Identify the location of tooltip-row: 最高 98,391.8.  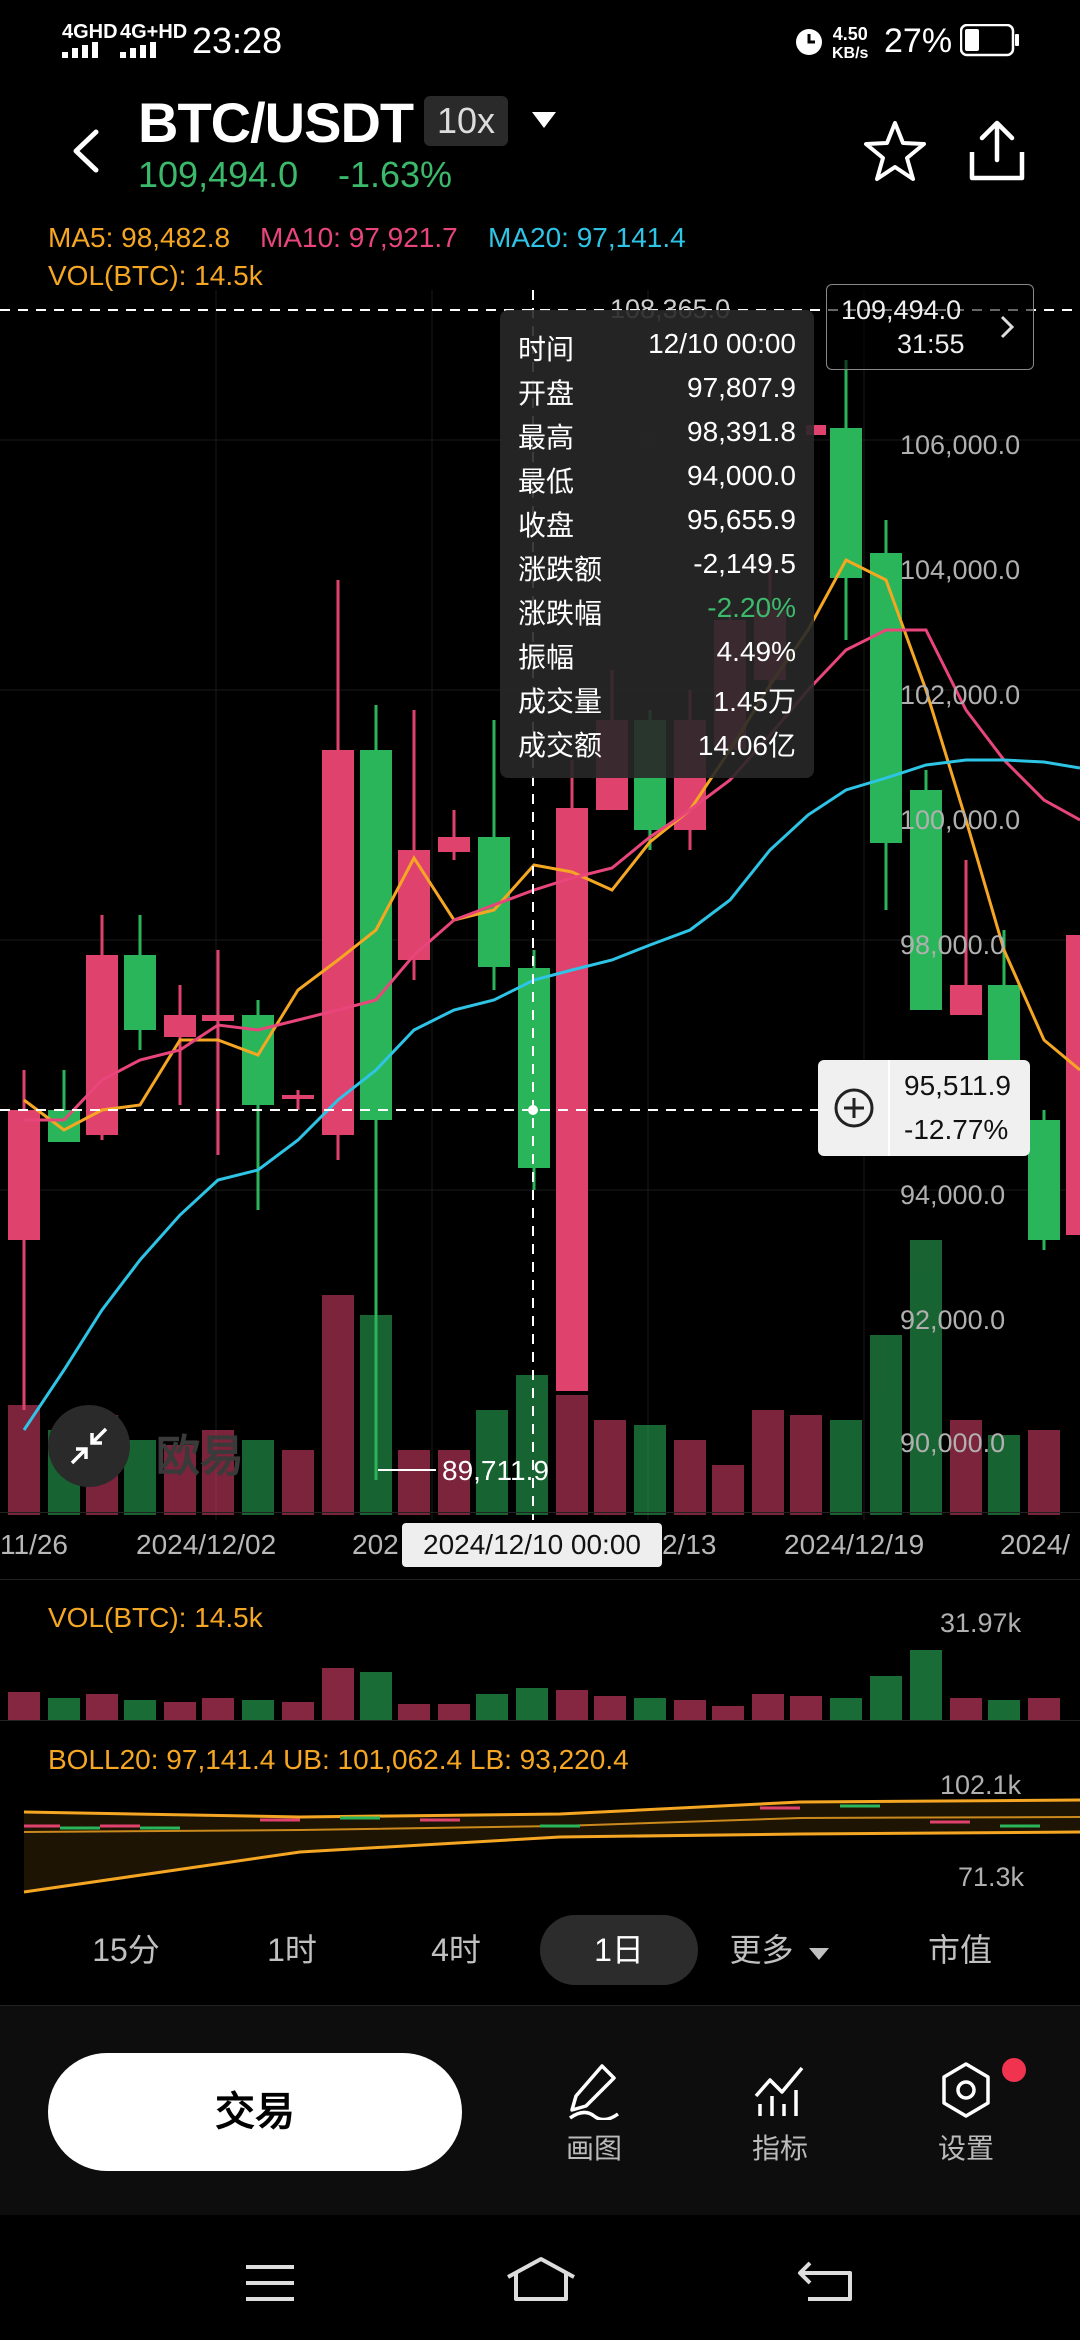
(657, 438).